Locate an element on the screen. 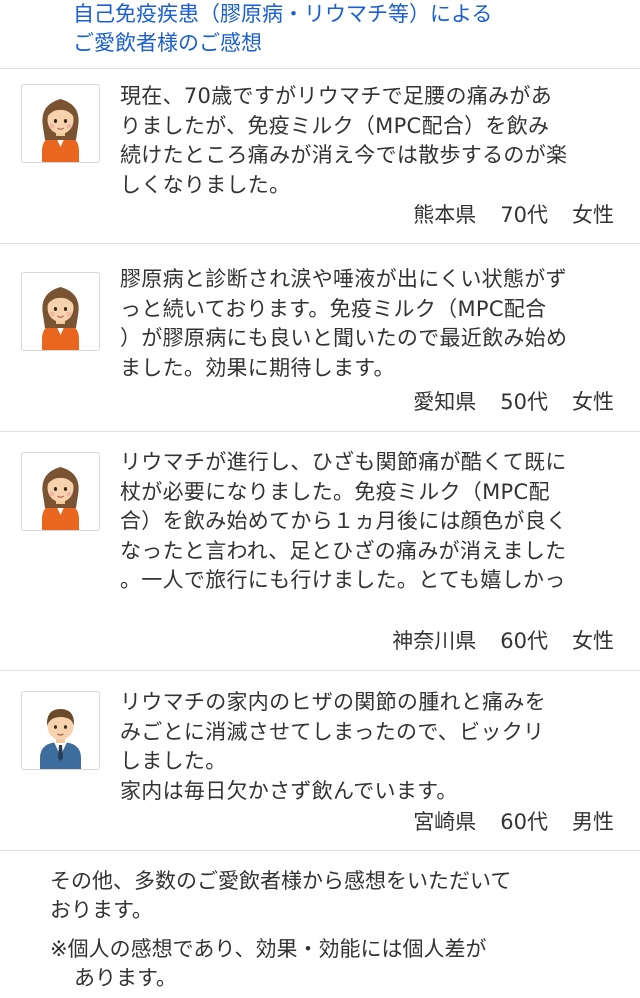 Image resolution: width=640 pixels, height=998 pixels. testimonial-line: しました。 is located at coordinates (173, 761).